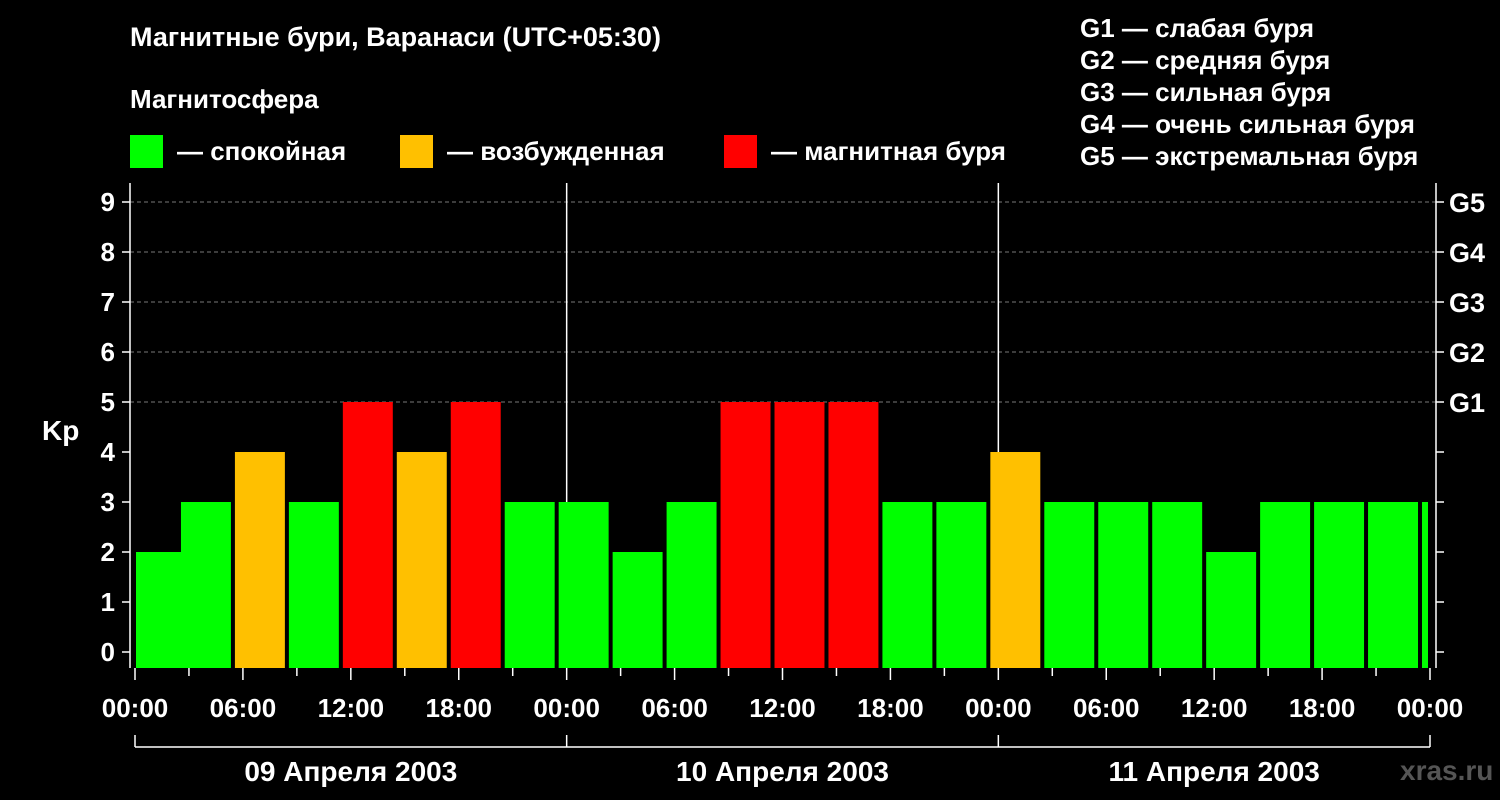 The width and height of the screenshot is (1500, 800). I want to click on day-label: 11 Апреля 2003, so click(1213, 771).